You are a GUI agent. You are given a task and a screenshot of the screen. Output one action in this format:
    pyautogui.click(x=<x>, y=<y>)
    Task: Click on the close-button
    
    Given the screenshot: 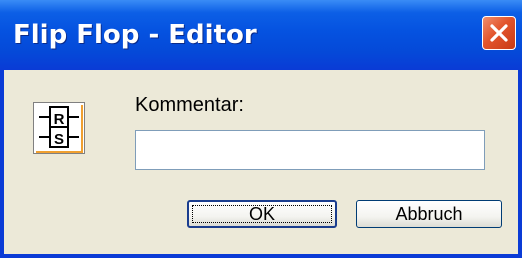 What is the action you would take?
    pyautogui.click(x=499, y=33)
    